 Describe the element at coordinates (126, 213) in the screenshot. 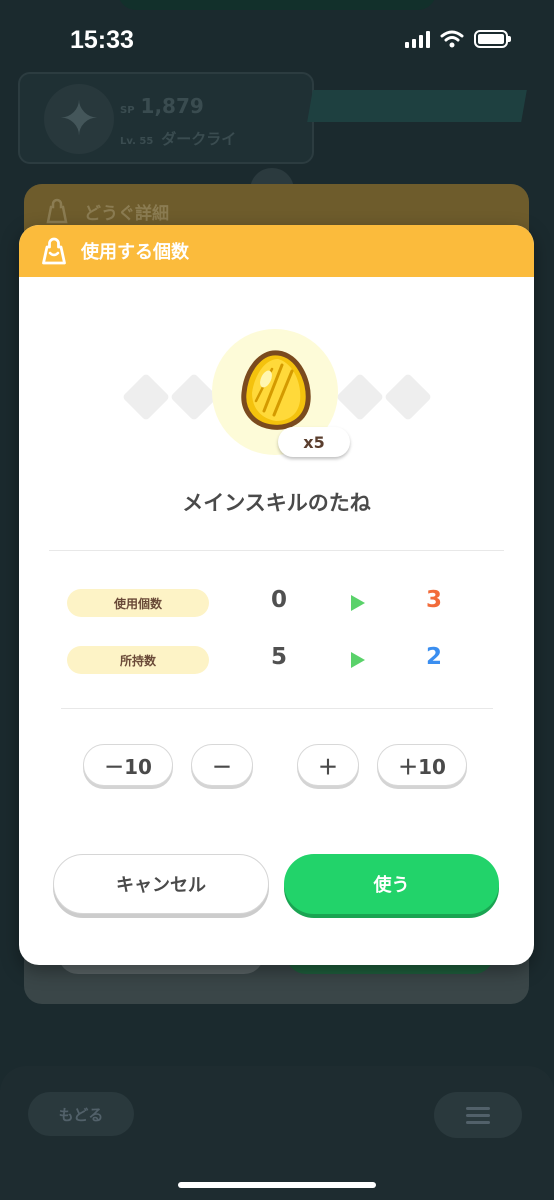

I see `item-detail-title: どうぐ詳細` at that location.